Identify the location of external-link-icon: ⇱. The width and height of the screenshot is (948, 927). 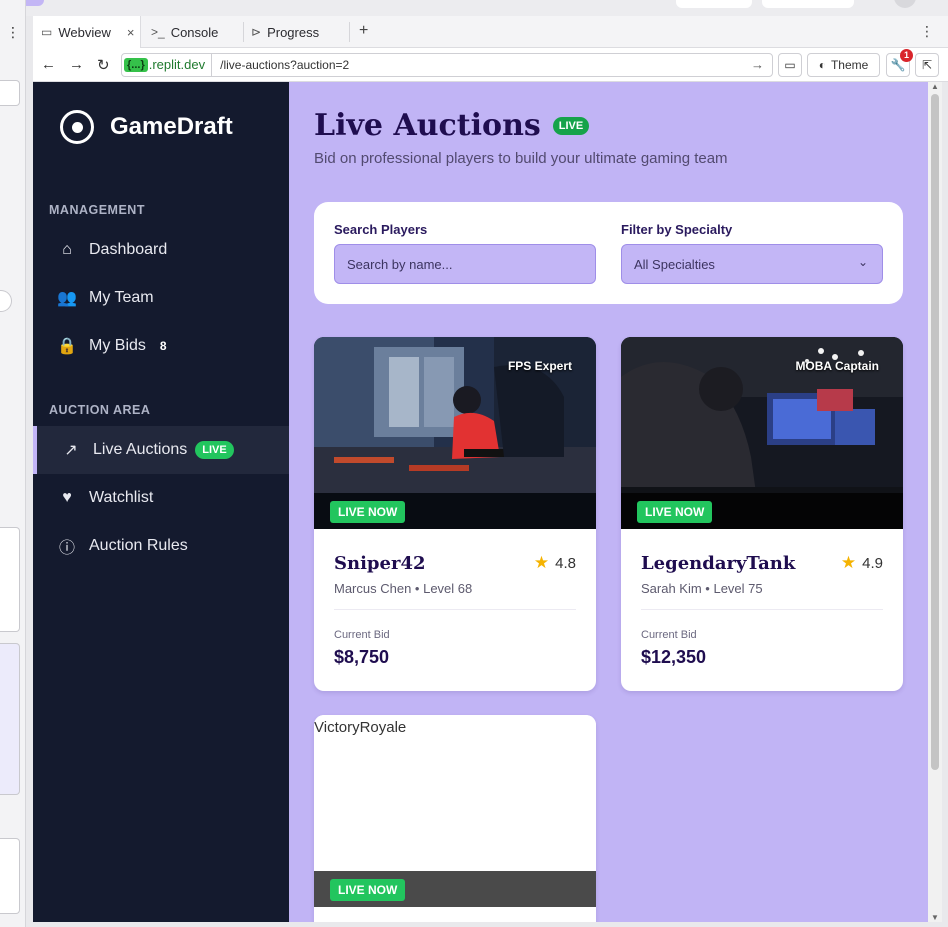
(927, 65).